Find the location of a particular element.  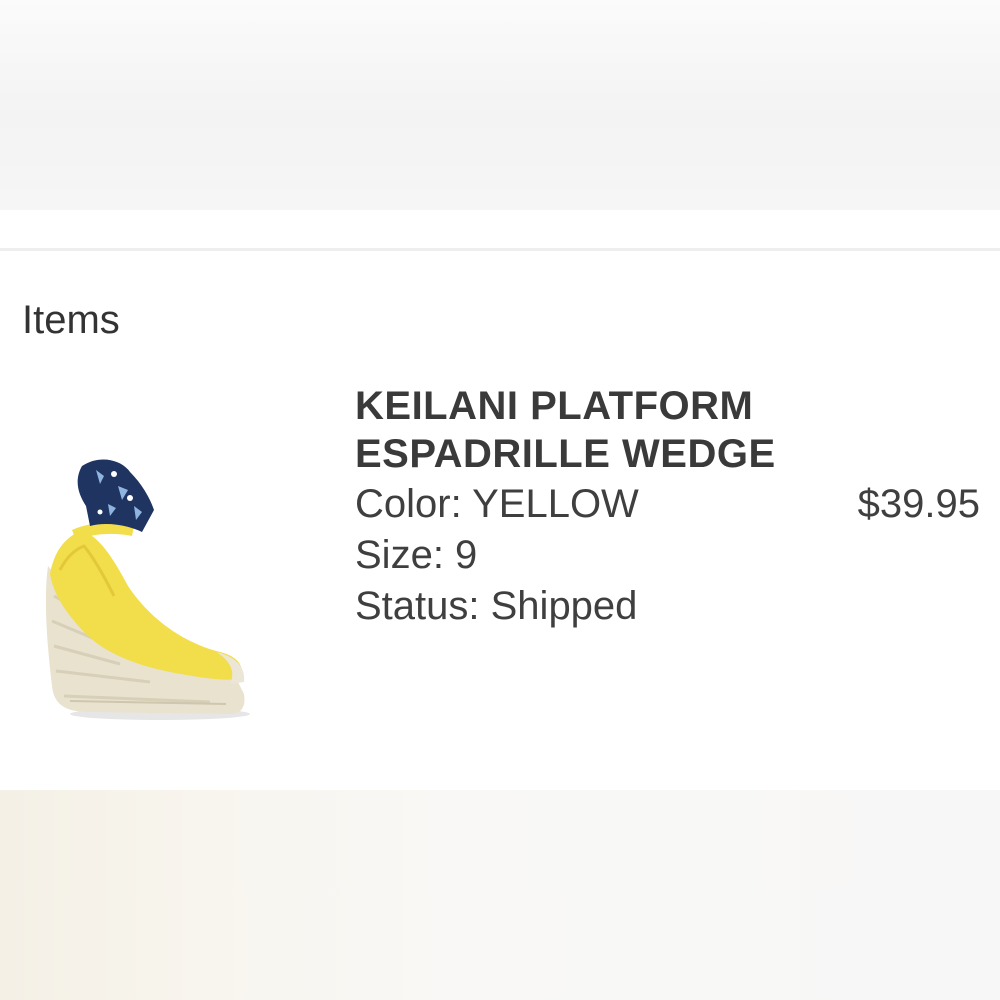

product-name-line-2: ESPADRILLE WEDGE is located at coordinates (565, 454).